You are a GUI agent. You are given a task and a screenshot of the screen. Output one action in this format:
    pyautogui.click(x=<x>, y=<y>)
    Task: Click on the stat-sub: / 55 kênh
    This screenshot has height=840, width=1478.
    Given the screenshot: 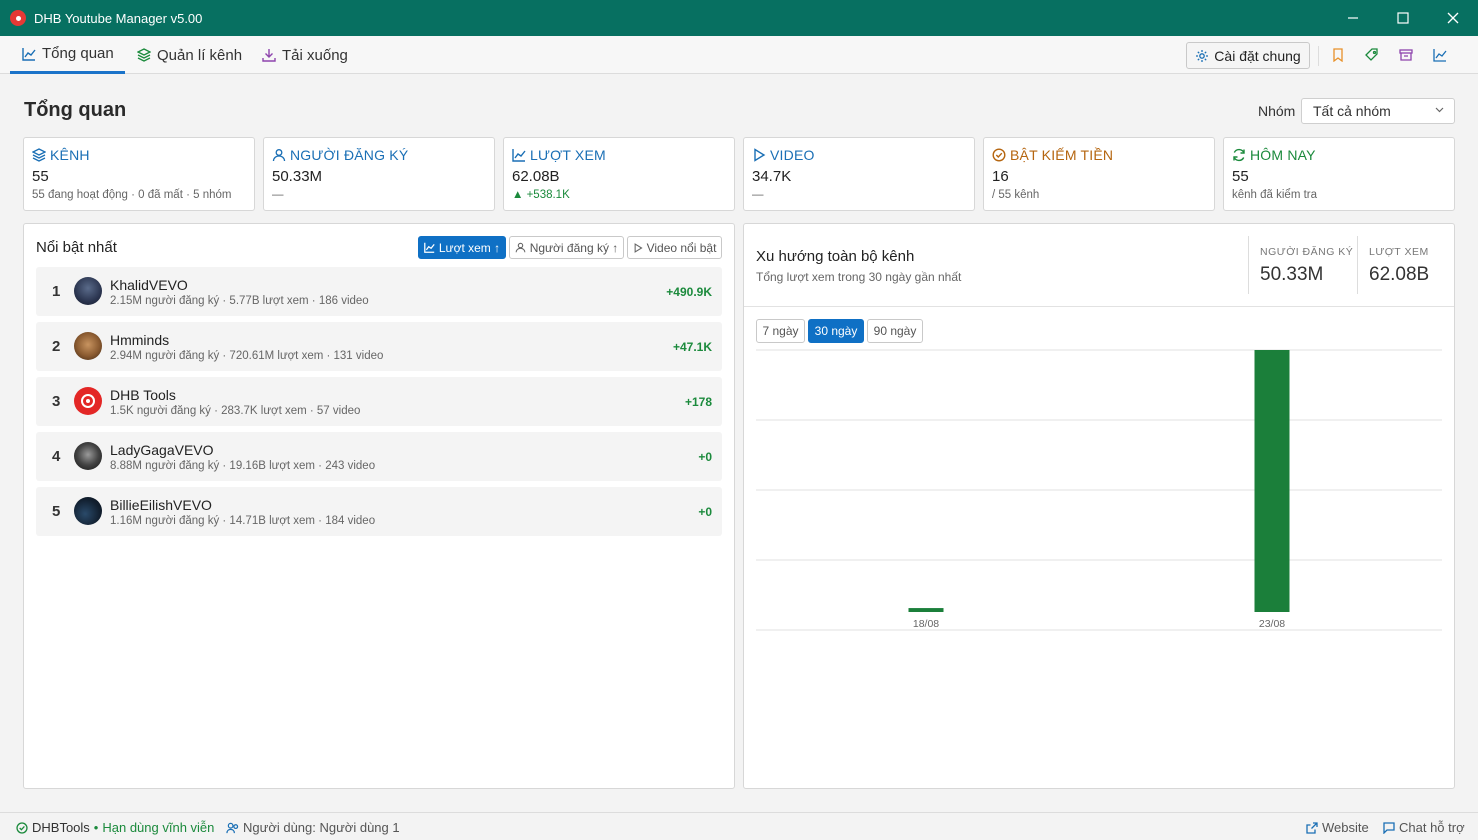 What is the action you would take?
    pyautogui.click(x=1016, y=195)
    